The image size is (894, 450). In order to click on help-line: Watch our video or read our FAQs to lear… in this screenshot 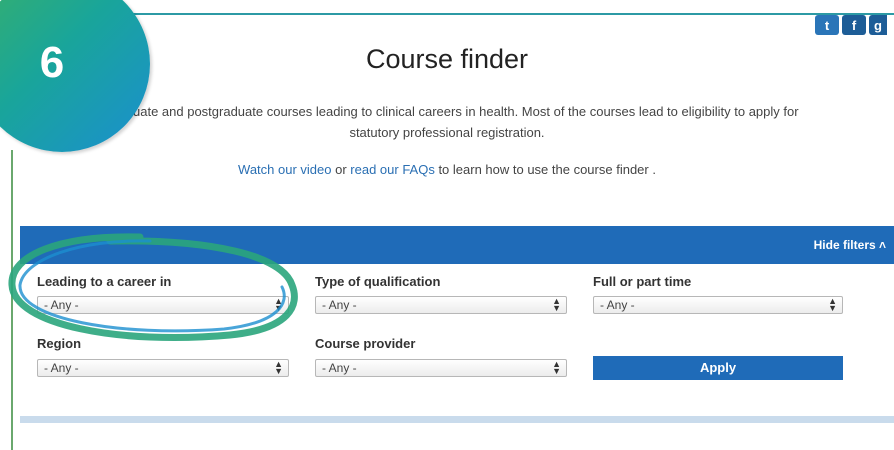, I will do `click(447, 169)`.